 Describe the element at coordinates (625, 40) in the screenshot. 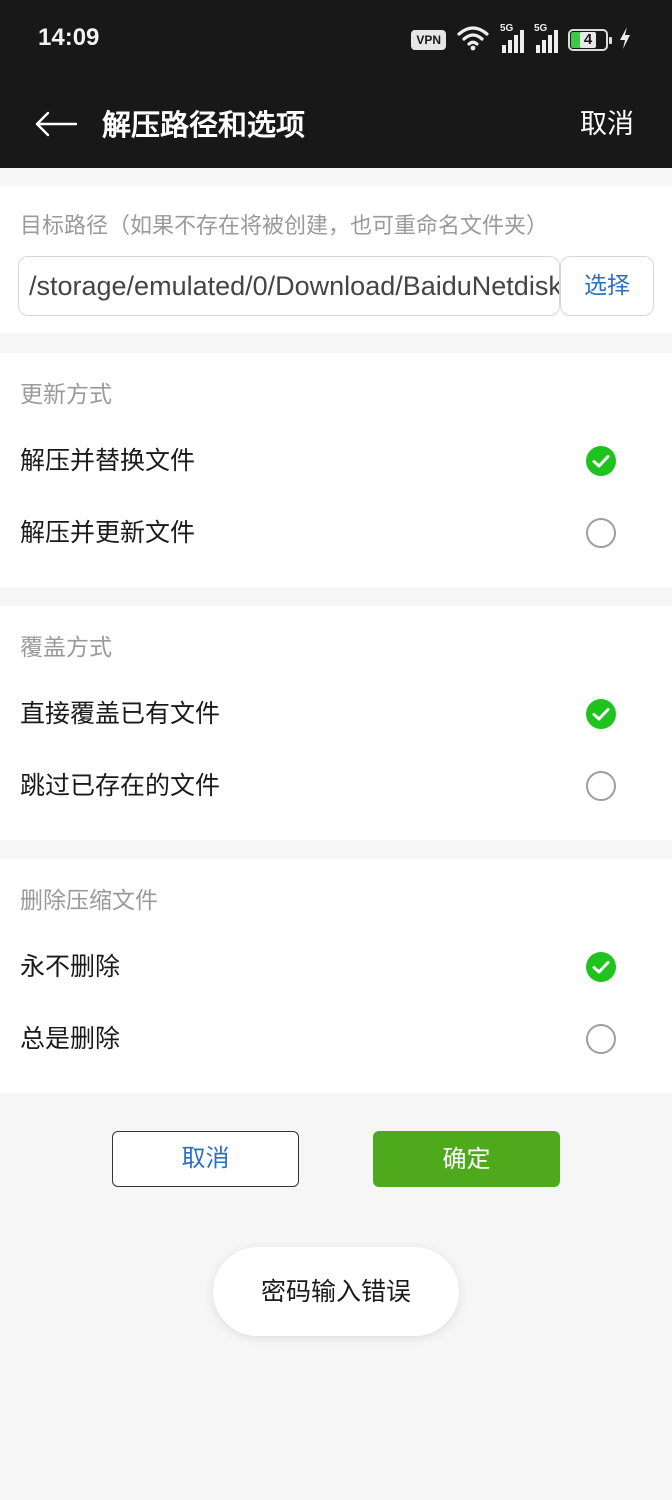

I see `charging-icon` at that location.